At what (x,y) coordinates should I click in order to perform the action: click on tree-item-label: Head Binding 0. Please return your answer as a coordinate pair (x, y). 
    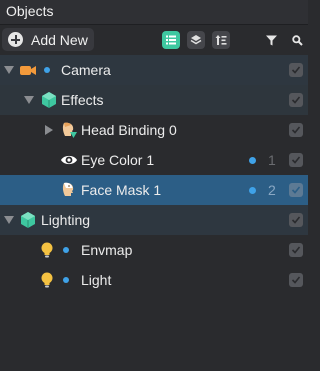
    Looking at the image, I should click on (129, 130).